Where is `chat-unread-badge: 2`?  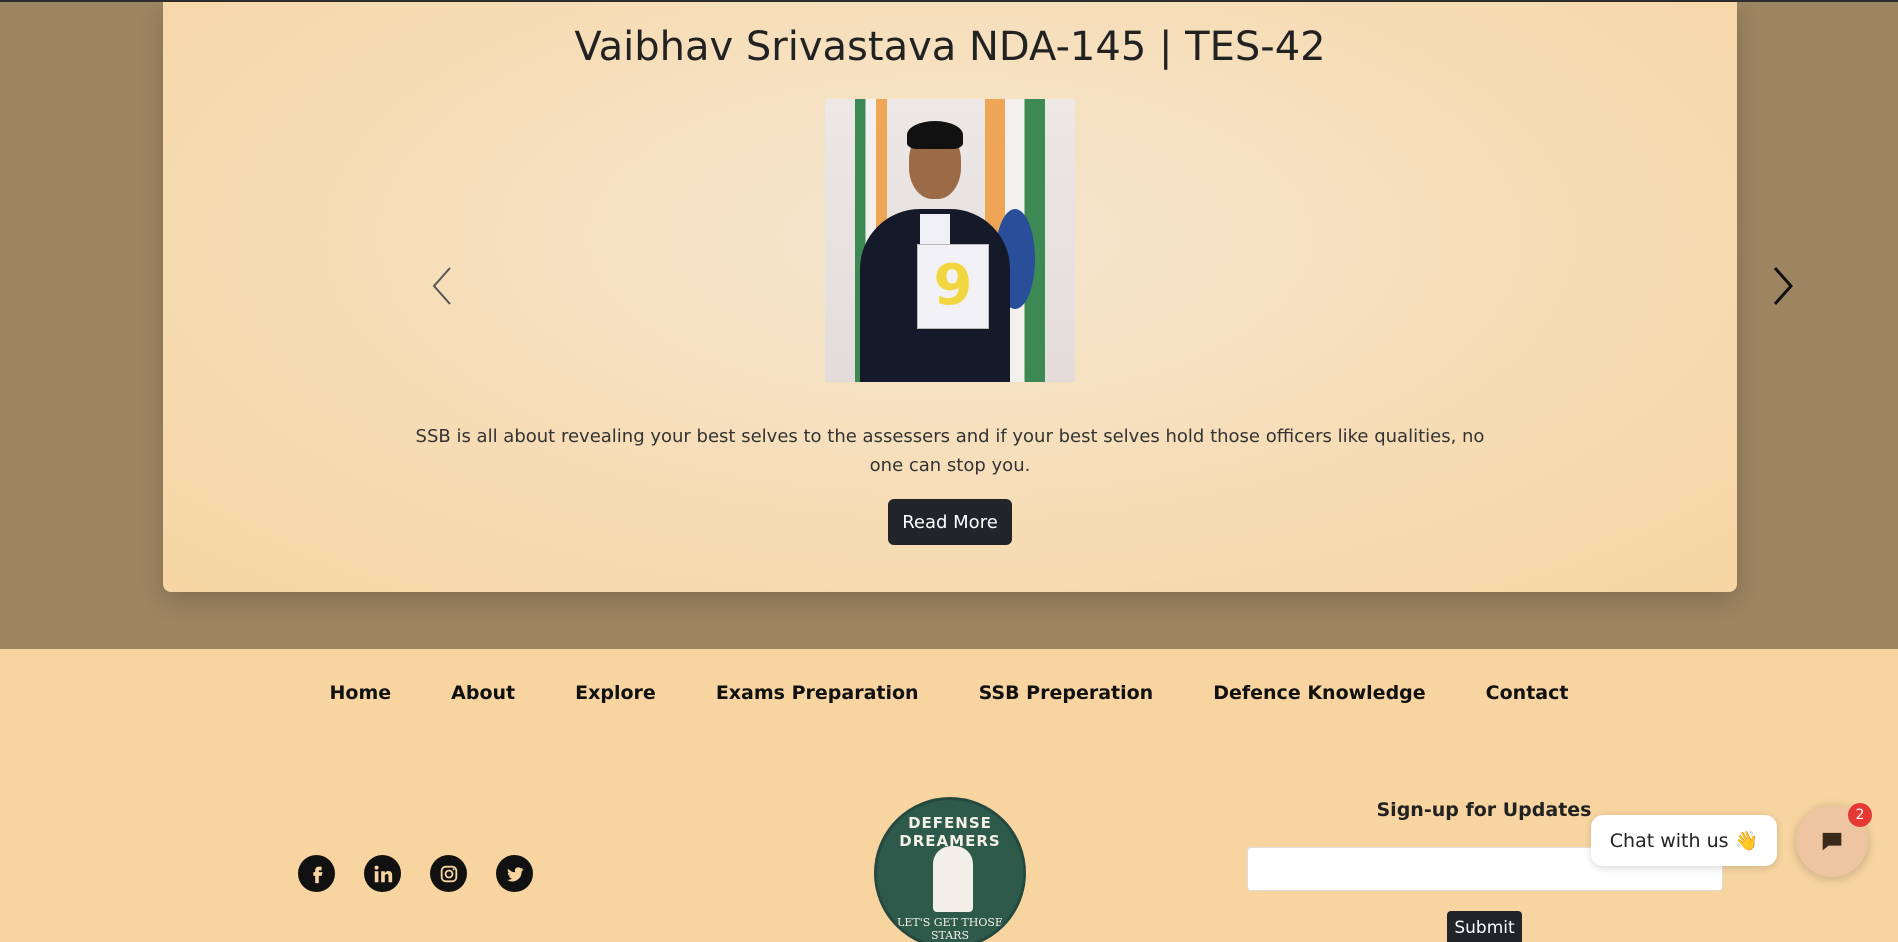
chat-unread-badge: 2 is located at coordinates (1860, 815).